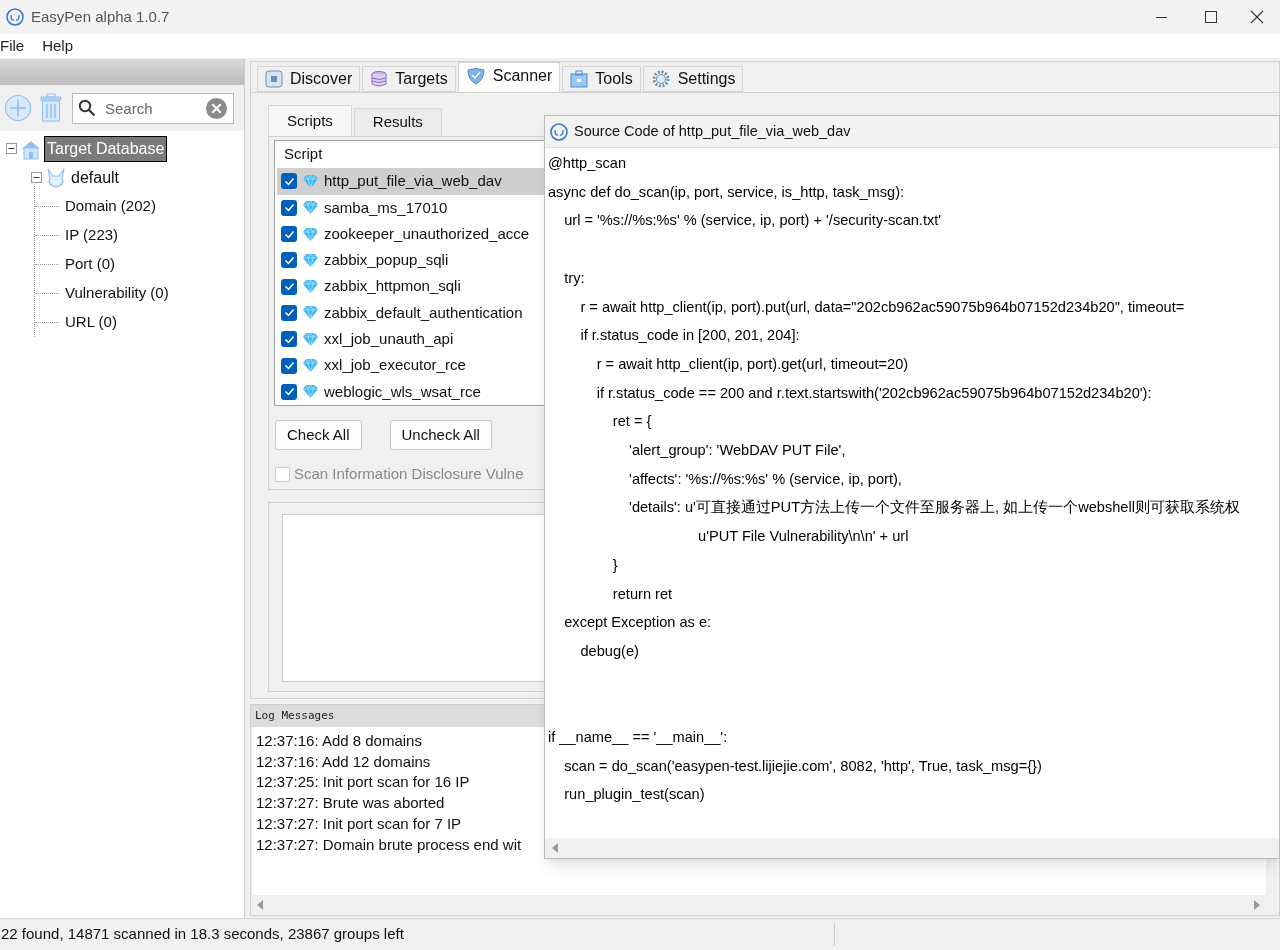  Describe the element at coordinates (91, 322) in the screenshot. I see `tree-item: URL (0)` at that location.